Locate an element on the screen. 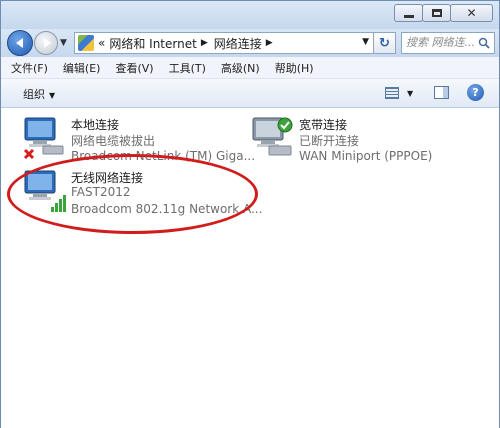  menu-edit: 编辑(E) is located at coordinates (82, 68).